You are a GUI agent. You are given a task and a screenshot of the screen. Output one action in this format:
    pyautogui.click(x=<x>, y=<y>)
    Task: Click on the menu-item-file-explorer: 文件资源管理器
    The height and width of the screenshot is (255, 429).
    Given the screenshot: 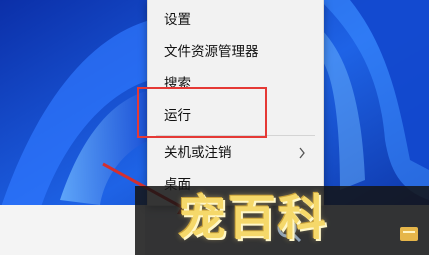 What is the action you would take?
    pyautogui.click(x=235, y=52)
    